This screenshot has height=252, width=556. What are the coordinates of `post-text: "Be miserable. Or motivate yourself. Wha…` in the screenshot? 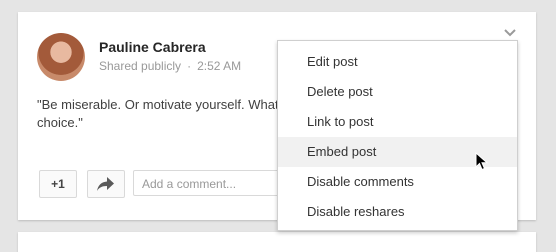 It's located at (161, 113).